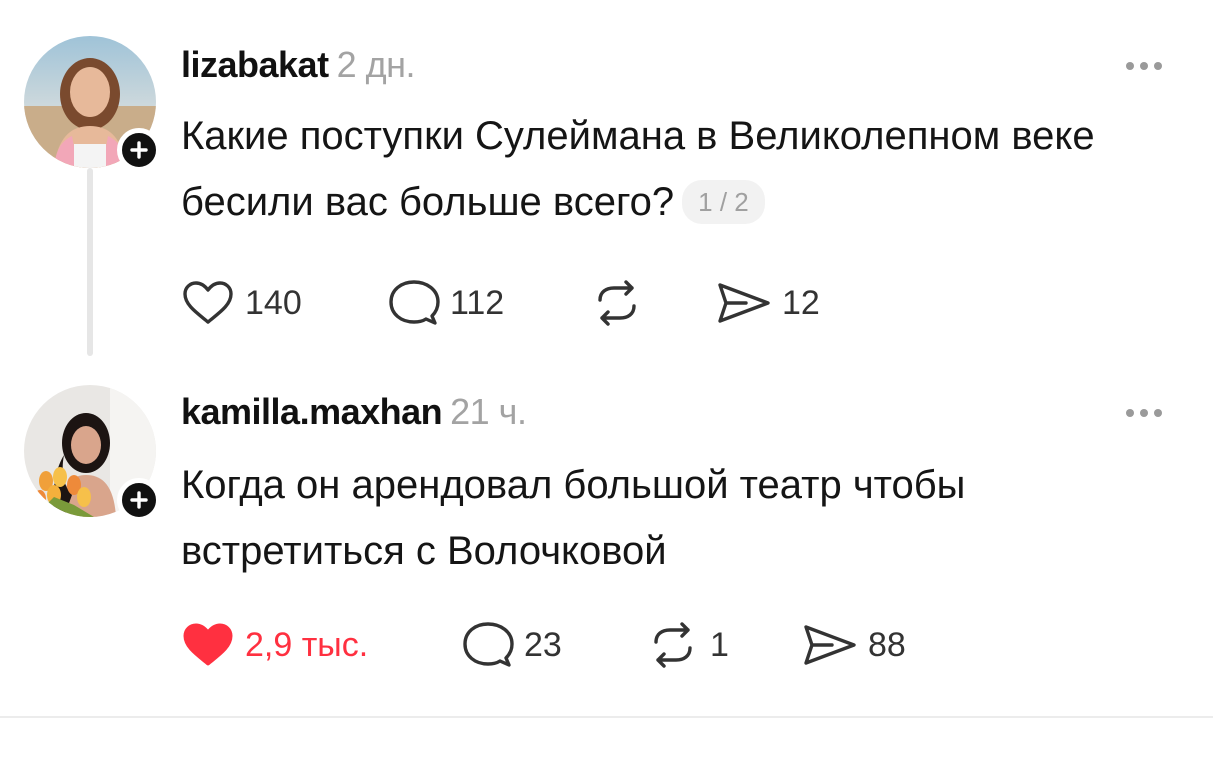 This screenshot has height=757, width=1213. I want to click on repost-button: 1, so click(687, 645).